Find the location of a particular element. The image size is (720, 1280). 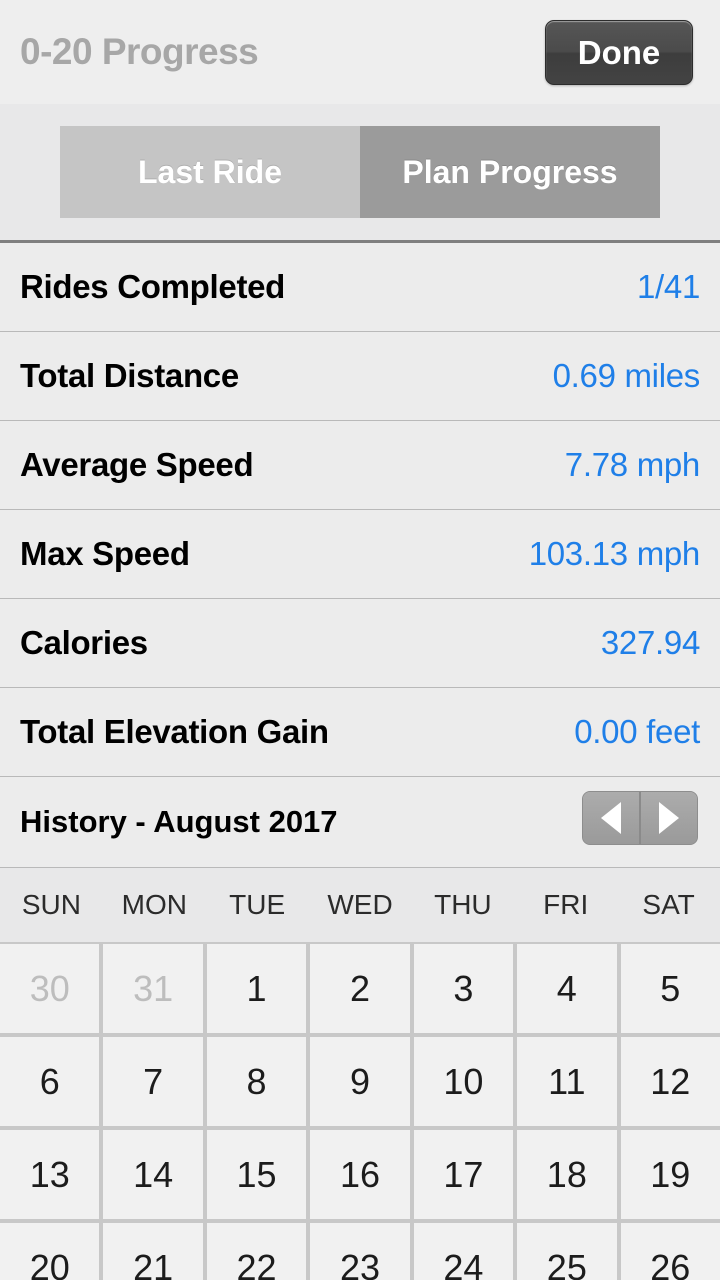

calendar-day-cell: 12 is located at coordinates (670, 1081).